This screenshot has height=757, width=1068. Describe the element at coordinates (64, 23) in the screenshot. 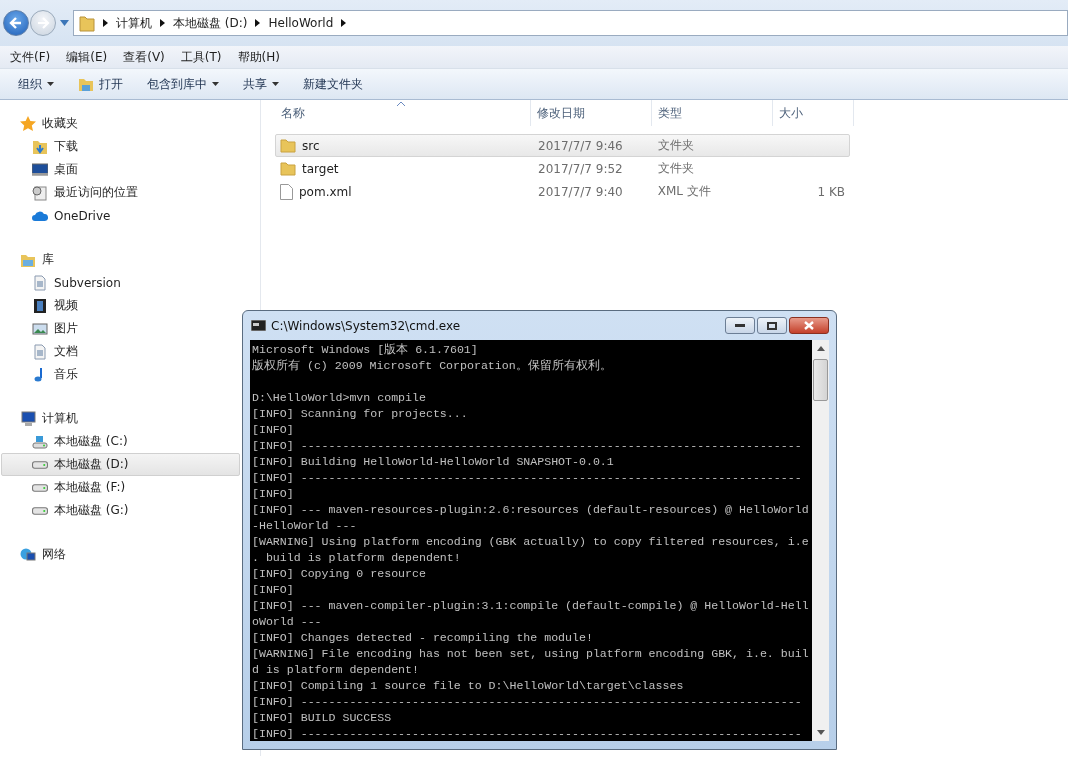

I see `history-dropdown-icon` at that location.